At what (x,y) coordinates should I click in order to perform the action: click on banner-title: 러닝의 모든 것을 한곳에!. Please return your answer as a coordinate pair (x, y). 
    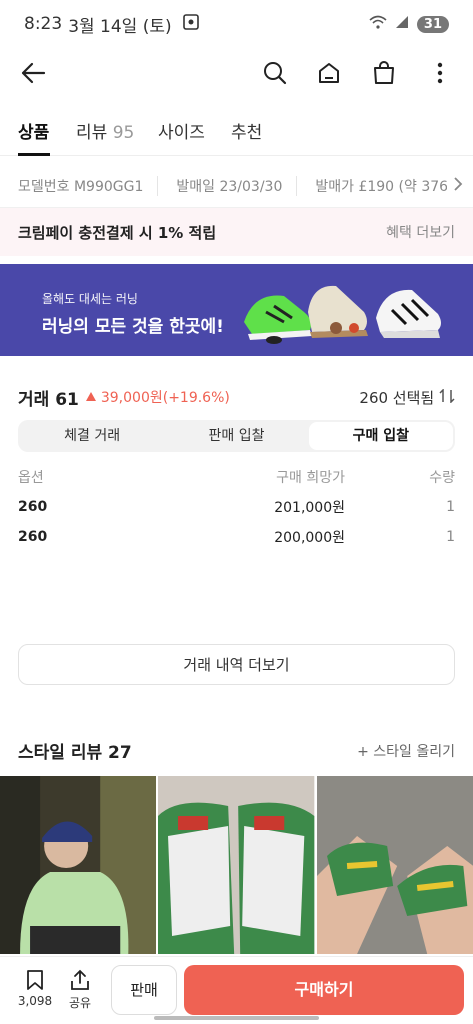
    Looking at the image, I should click on (133, 327).